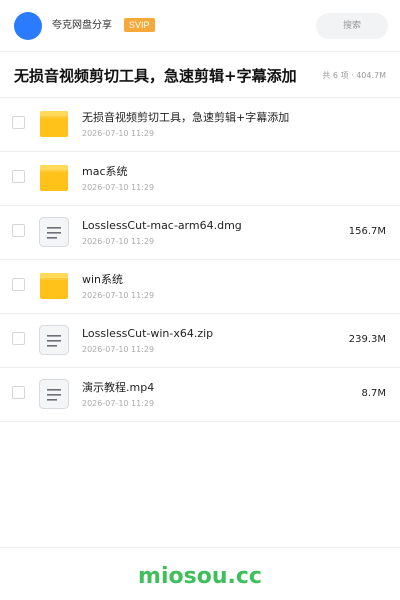 This screenshot has height=600, width=400. I want to click on file-name: 无损音视频剪切工具，急速剪辑+字幕添加, so click(186, 117).